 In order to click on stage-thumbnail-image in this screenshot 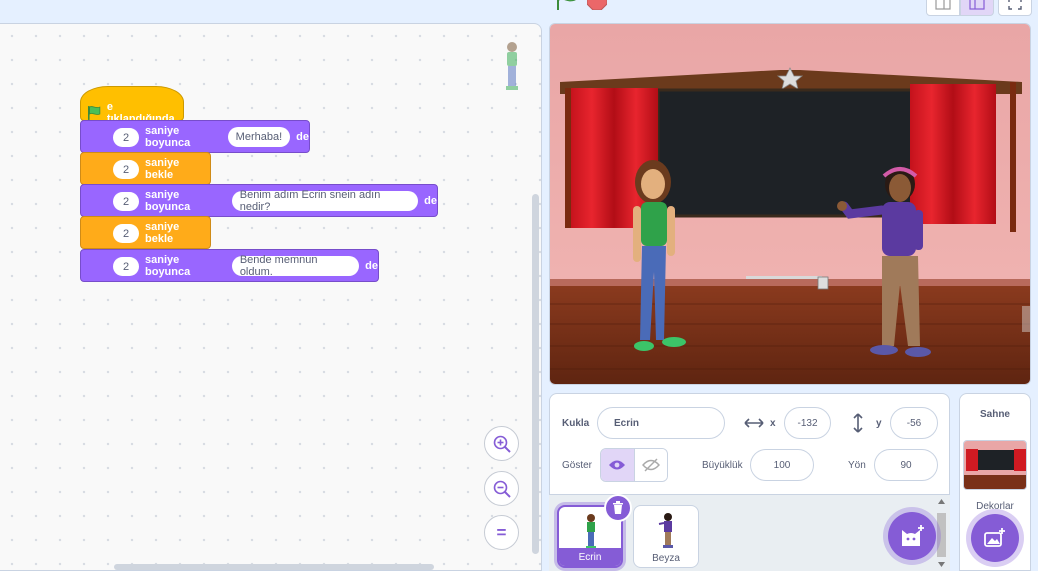, I will do `click(995, 465)`.